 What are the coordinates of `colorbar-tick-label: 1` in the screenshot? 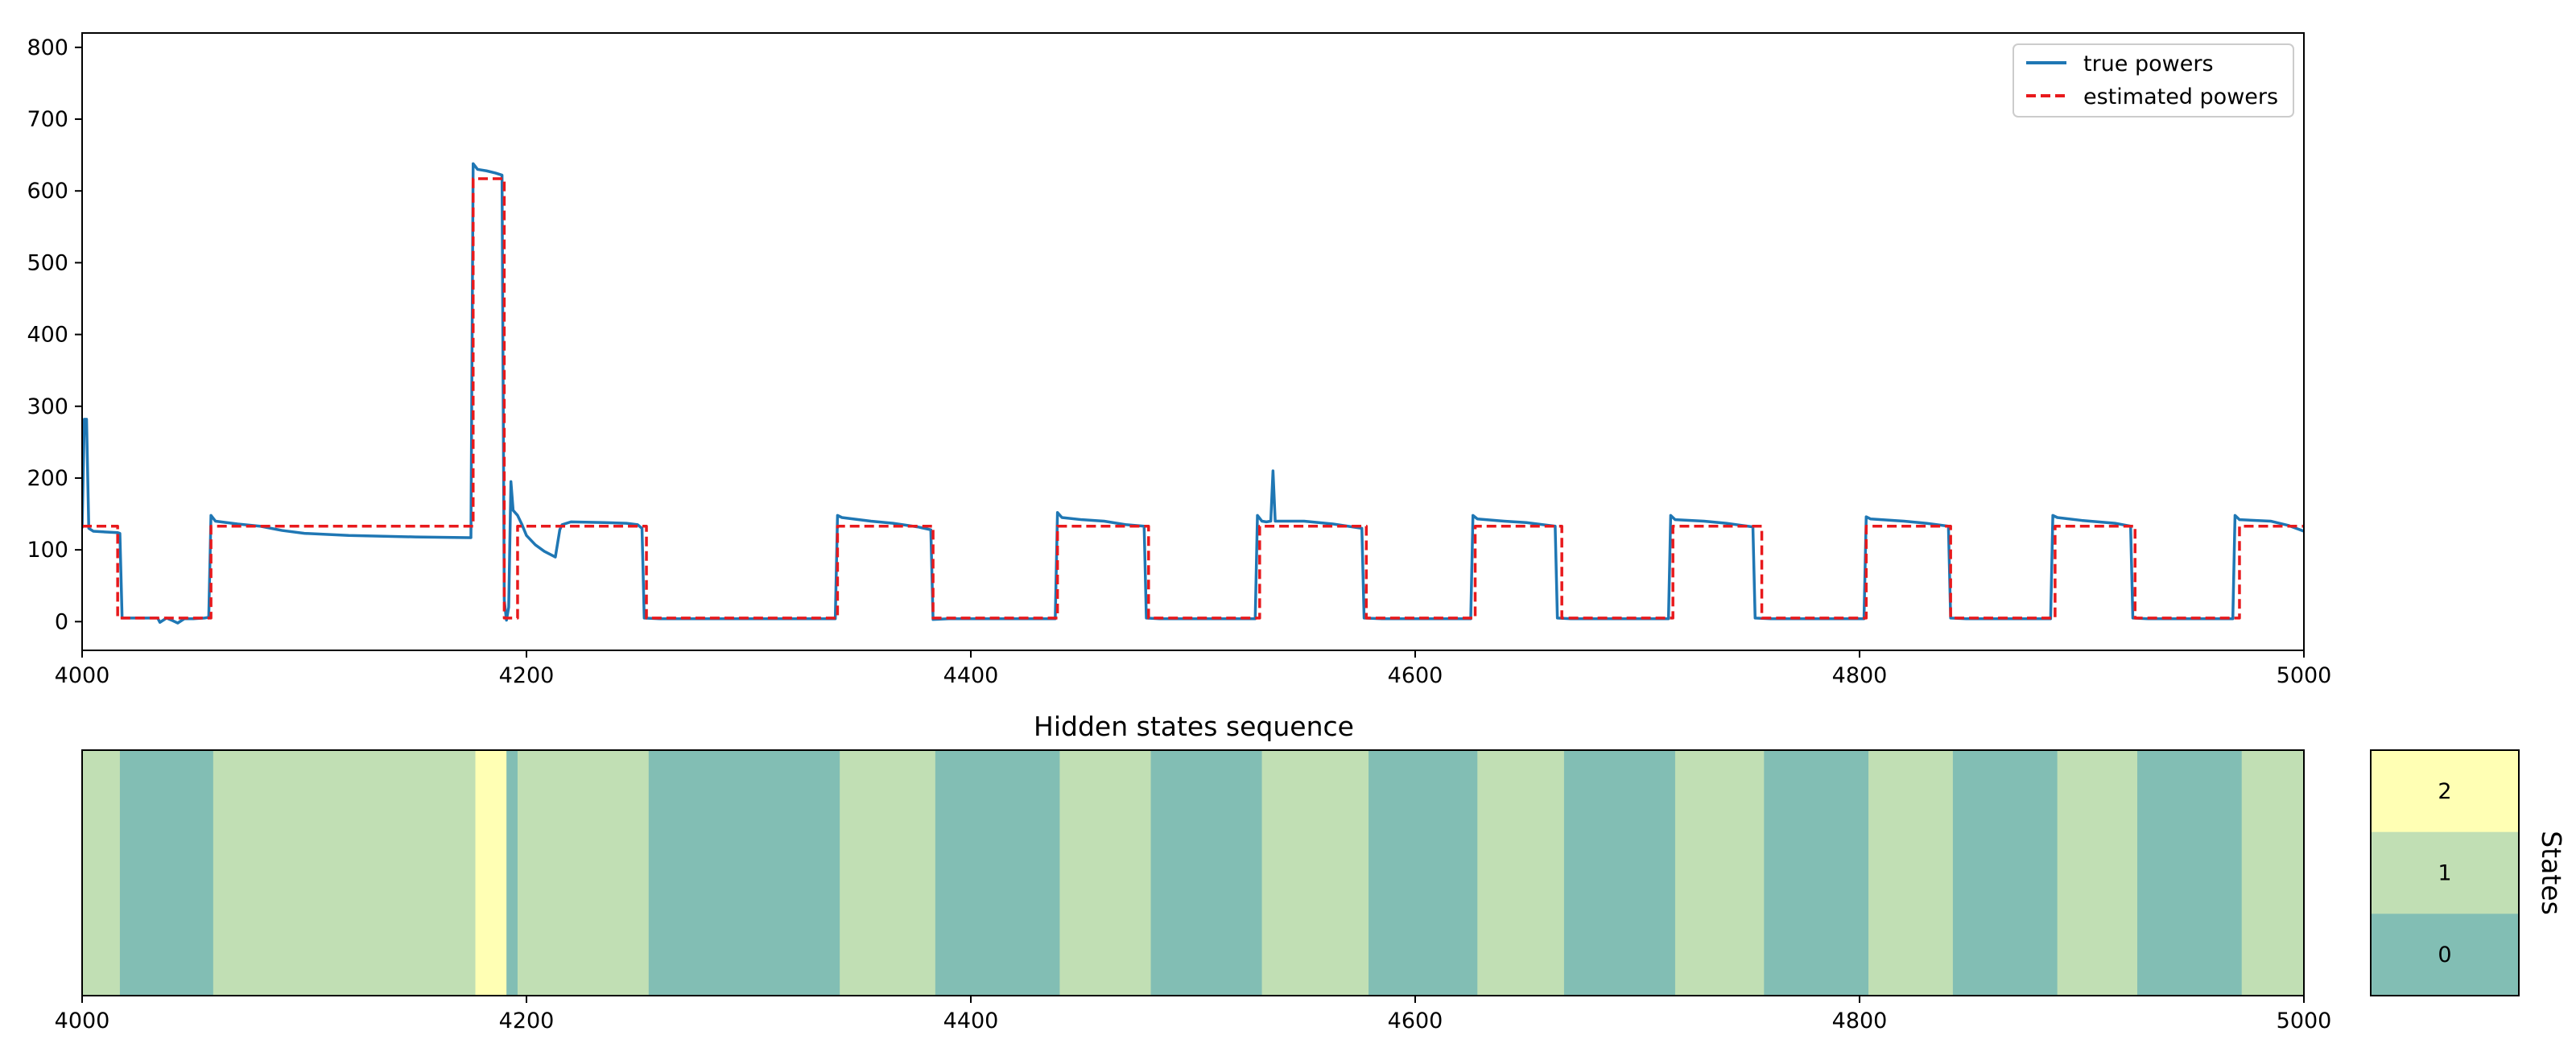 It's located at (2444, 873).